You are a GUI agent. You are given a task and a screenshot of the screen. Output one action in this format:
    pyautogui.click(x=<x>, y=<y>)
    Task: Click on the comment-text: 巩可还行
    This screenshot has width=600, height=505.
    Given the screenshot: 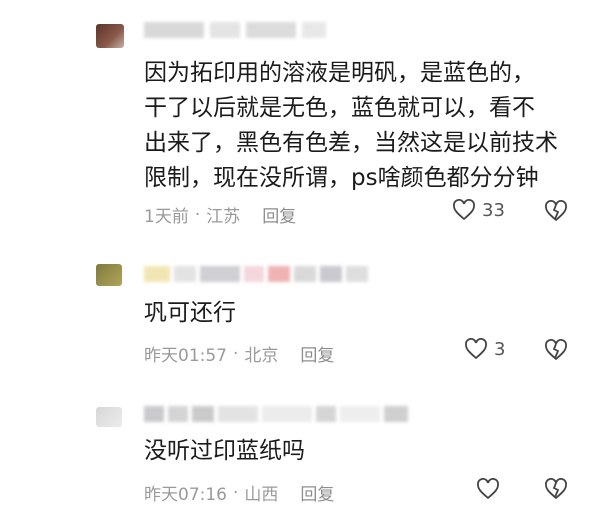 What is the action you would take?
    pyautogui.click(x=190, y=313)
    